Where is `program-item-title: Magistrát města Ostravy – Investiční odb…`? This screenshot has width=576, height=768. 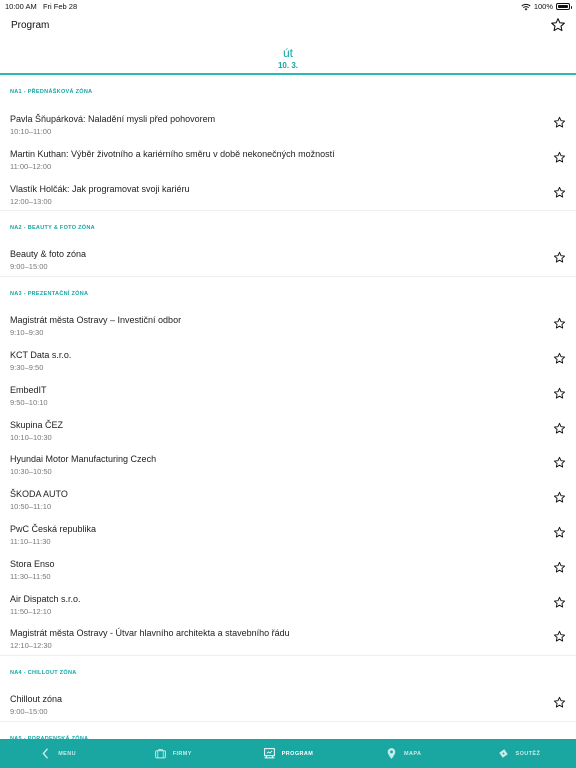
program-item-title: Magistrát města Ostravy – Investiční odb… is located at coordinates (96, 320).